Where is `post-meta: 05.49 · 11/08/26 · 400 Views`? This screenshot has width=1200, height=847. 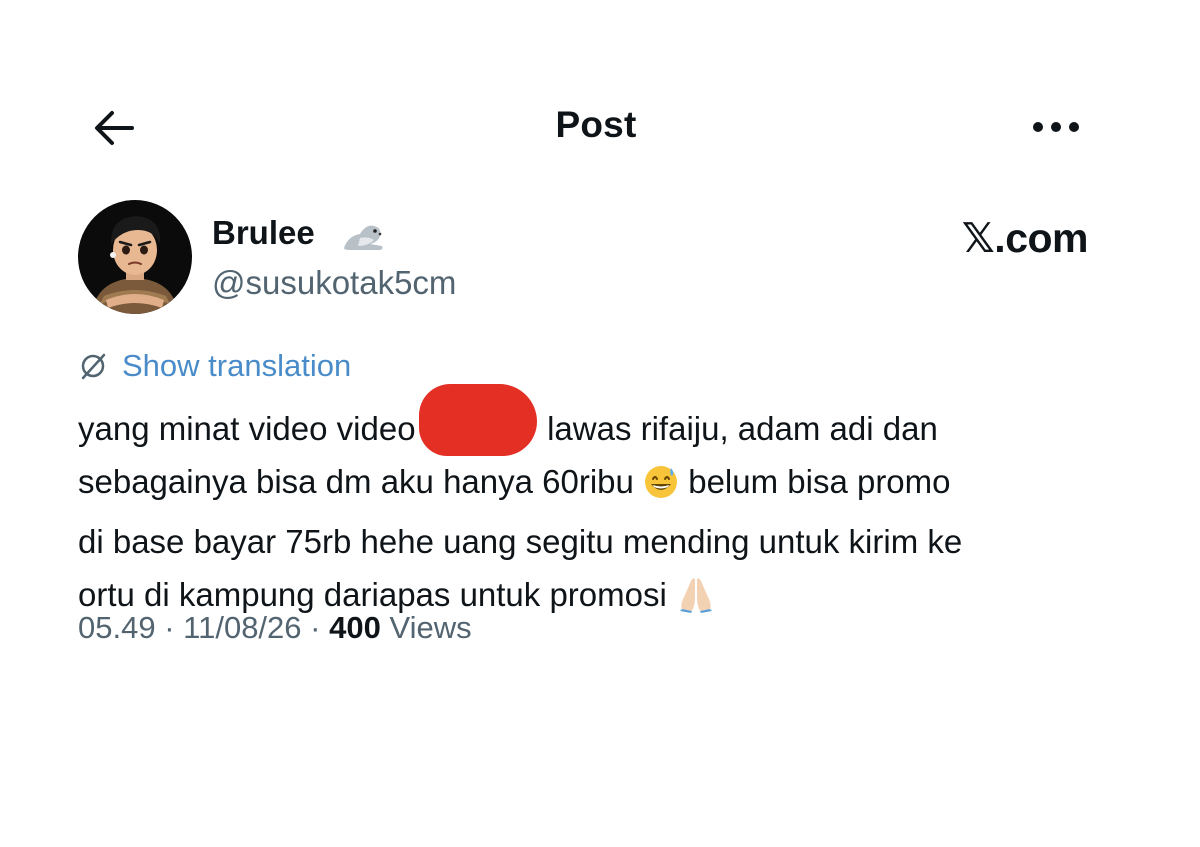
post-meta: 05.49 · 11/08/26 · 400 Views is located at coordinates (275, 628).